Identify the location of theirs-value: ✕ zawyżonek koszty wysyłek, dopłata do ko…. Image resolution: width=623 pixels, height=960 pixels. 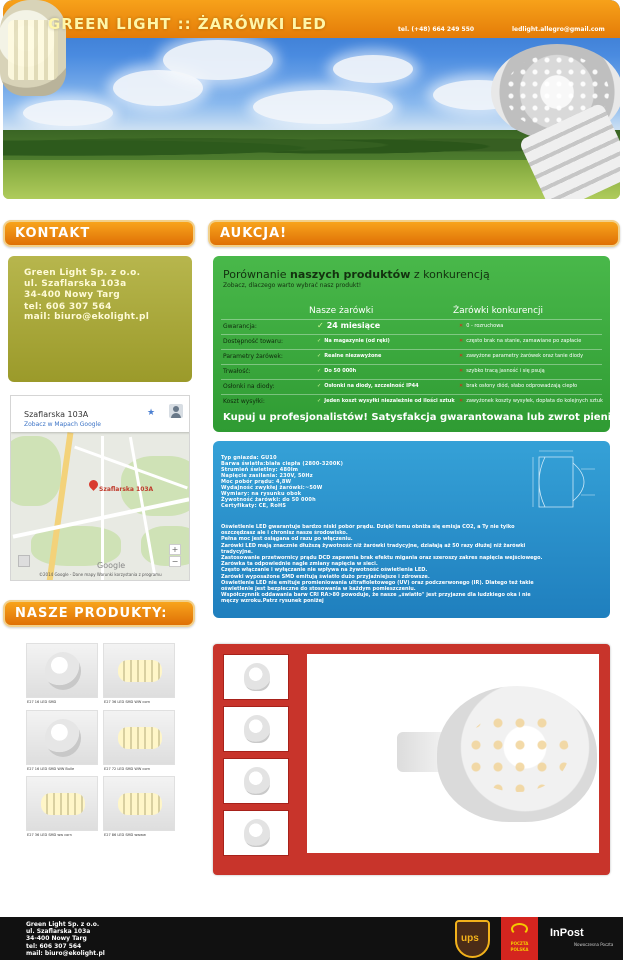
(531, 401).